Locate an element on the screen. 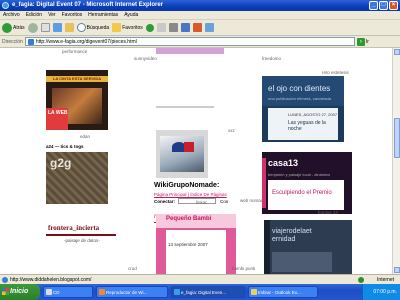 The width and height of the screenshot is (400, 300). scroll-down-button is located at coordinates (397, 270).